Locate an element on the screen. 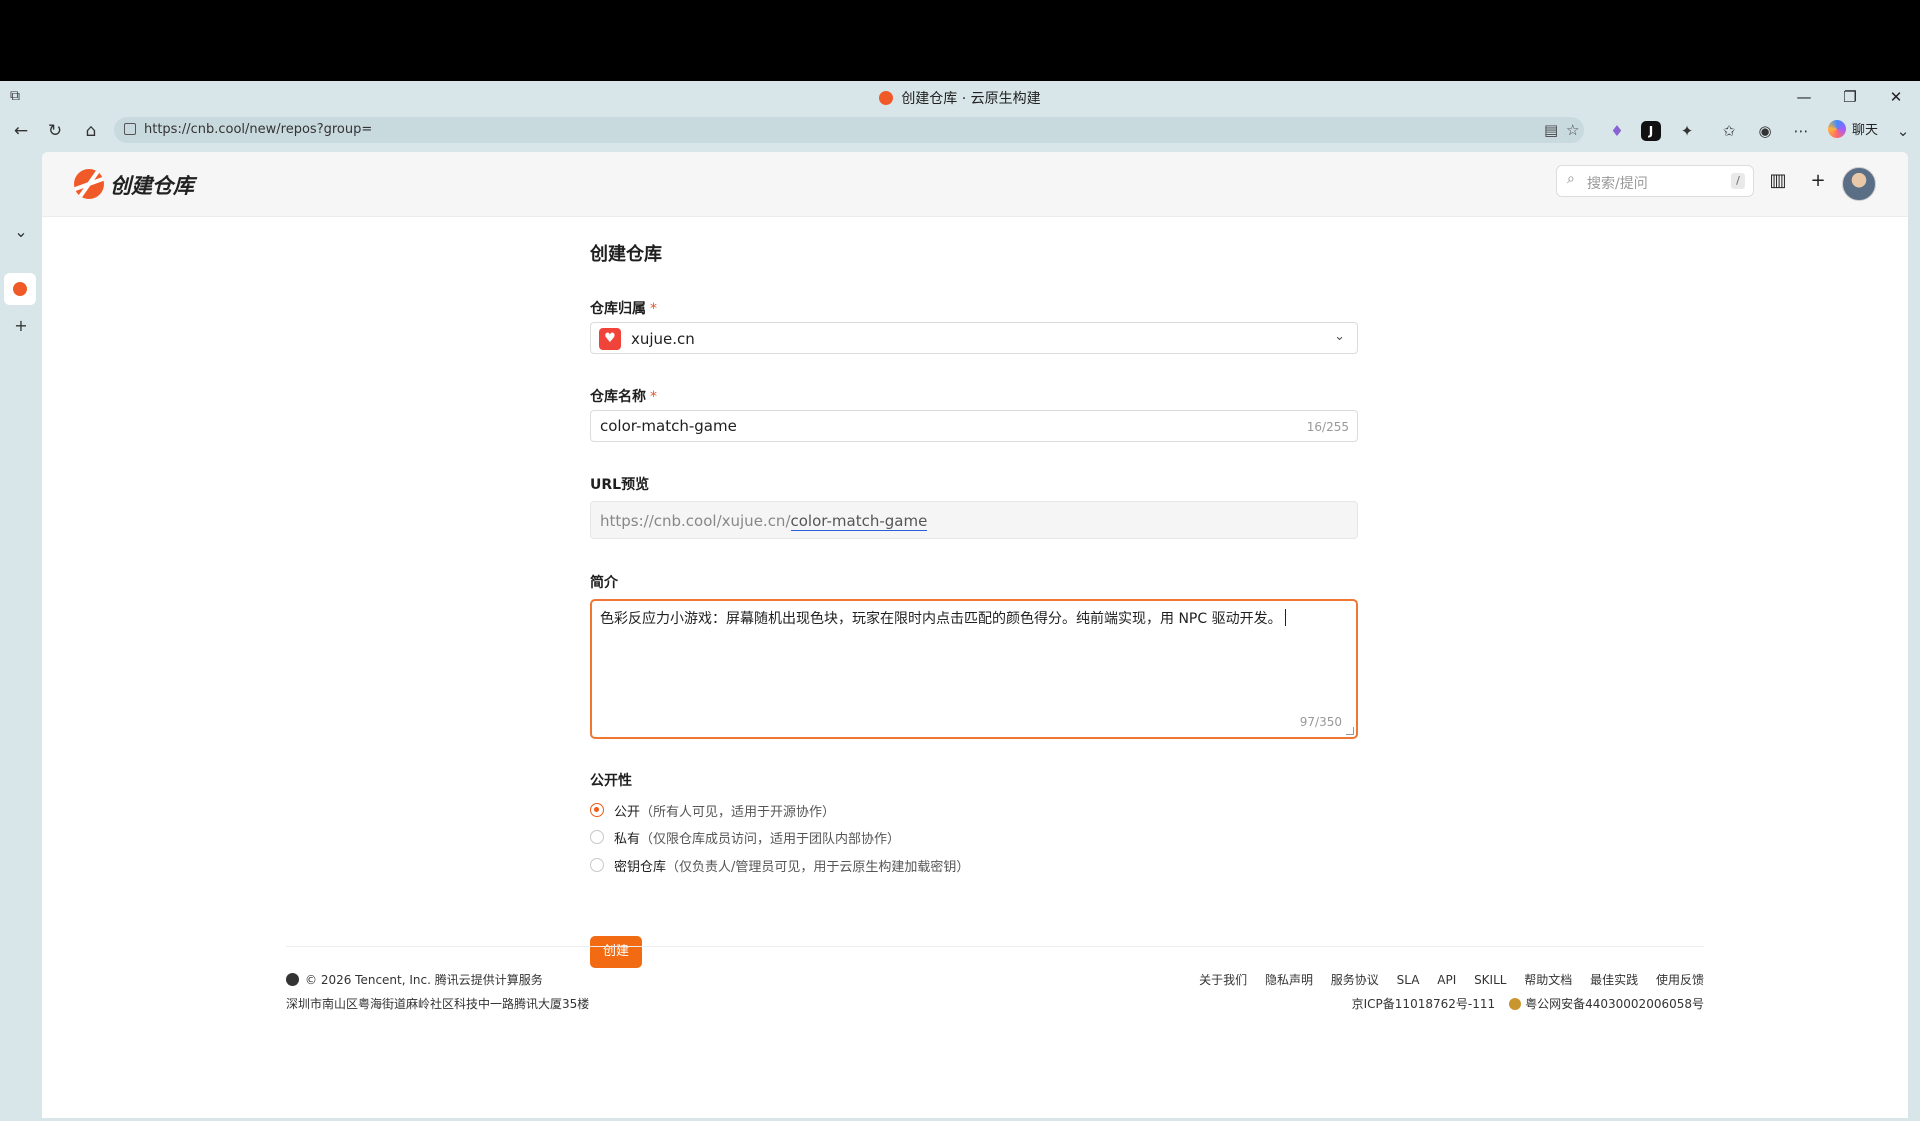 The image size is (1920, 1121). profile-icon: ◉ is located at coordinates (1765, 131).